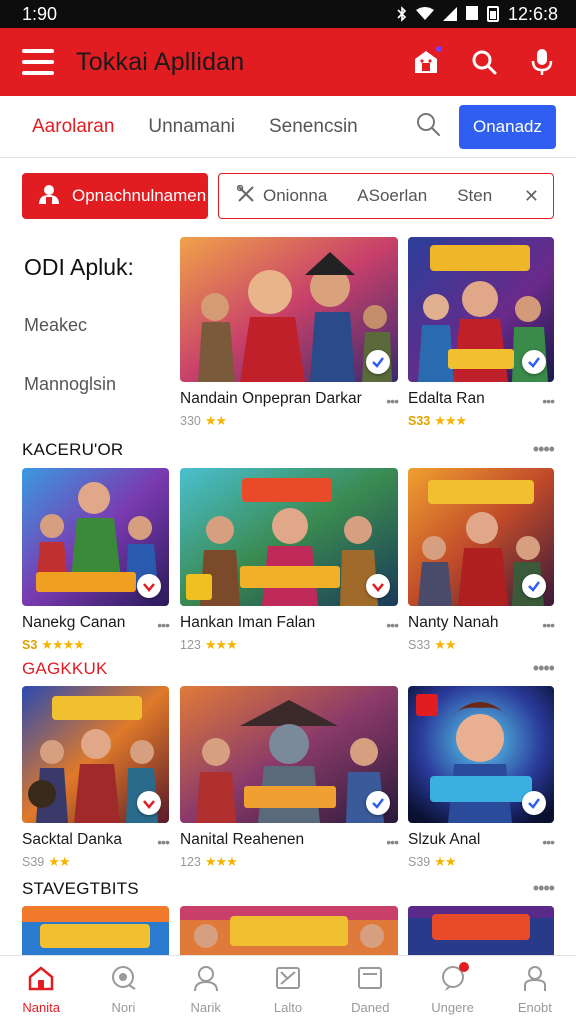 Image resolution: width=576 pixels, height=1024 pixels. Describe the element at coordinates (531, 196) in the screenshot. I see `close-icon: ✕` at that location.